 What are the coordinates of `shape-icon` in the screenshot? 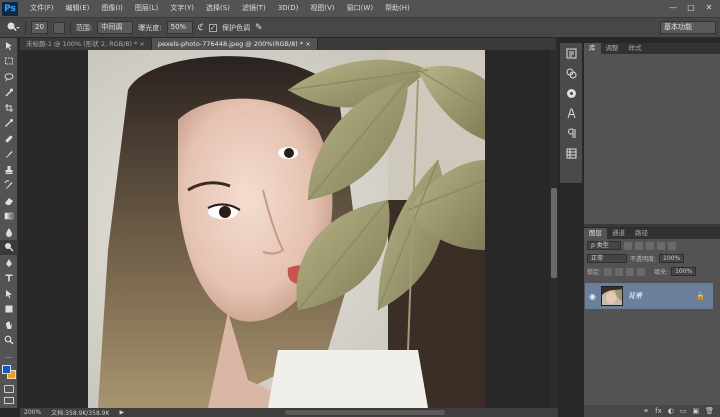 It's located at (9, 310).